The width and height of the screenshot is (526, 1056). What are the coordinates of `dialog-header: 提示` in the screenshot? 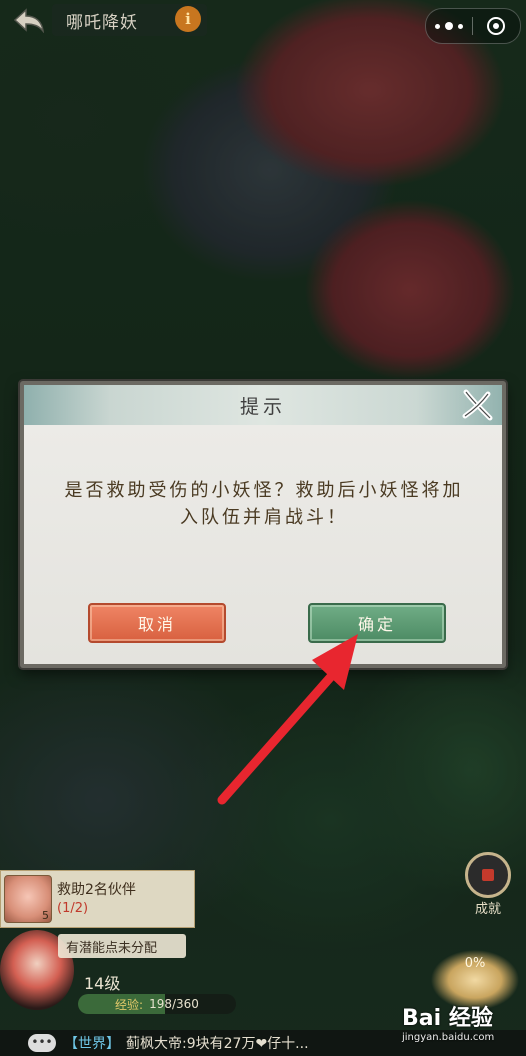 It's located at (263, 405).